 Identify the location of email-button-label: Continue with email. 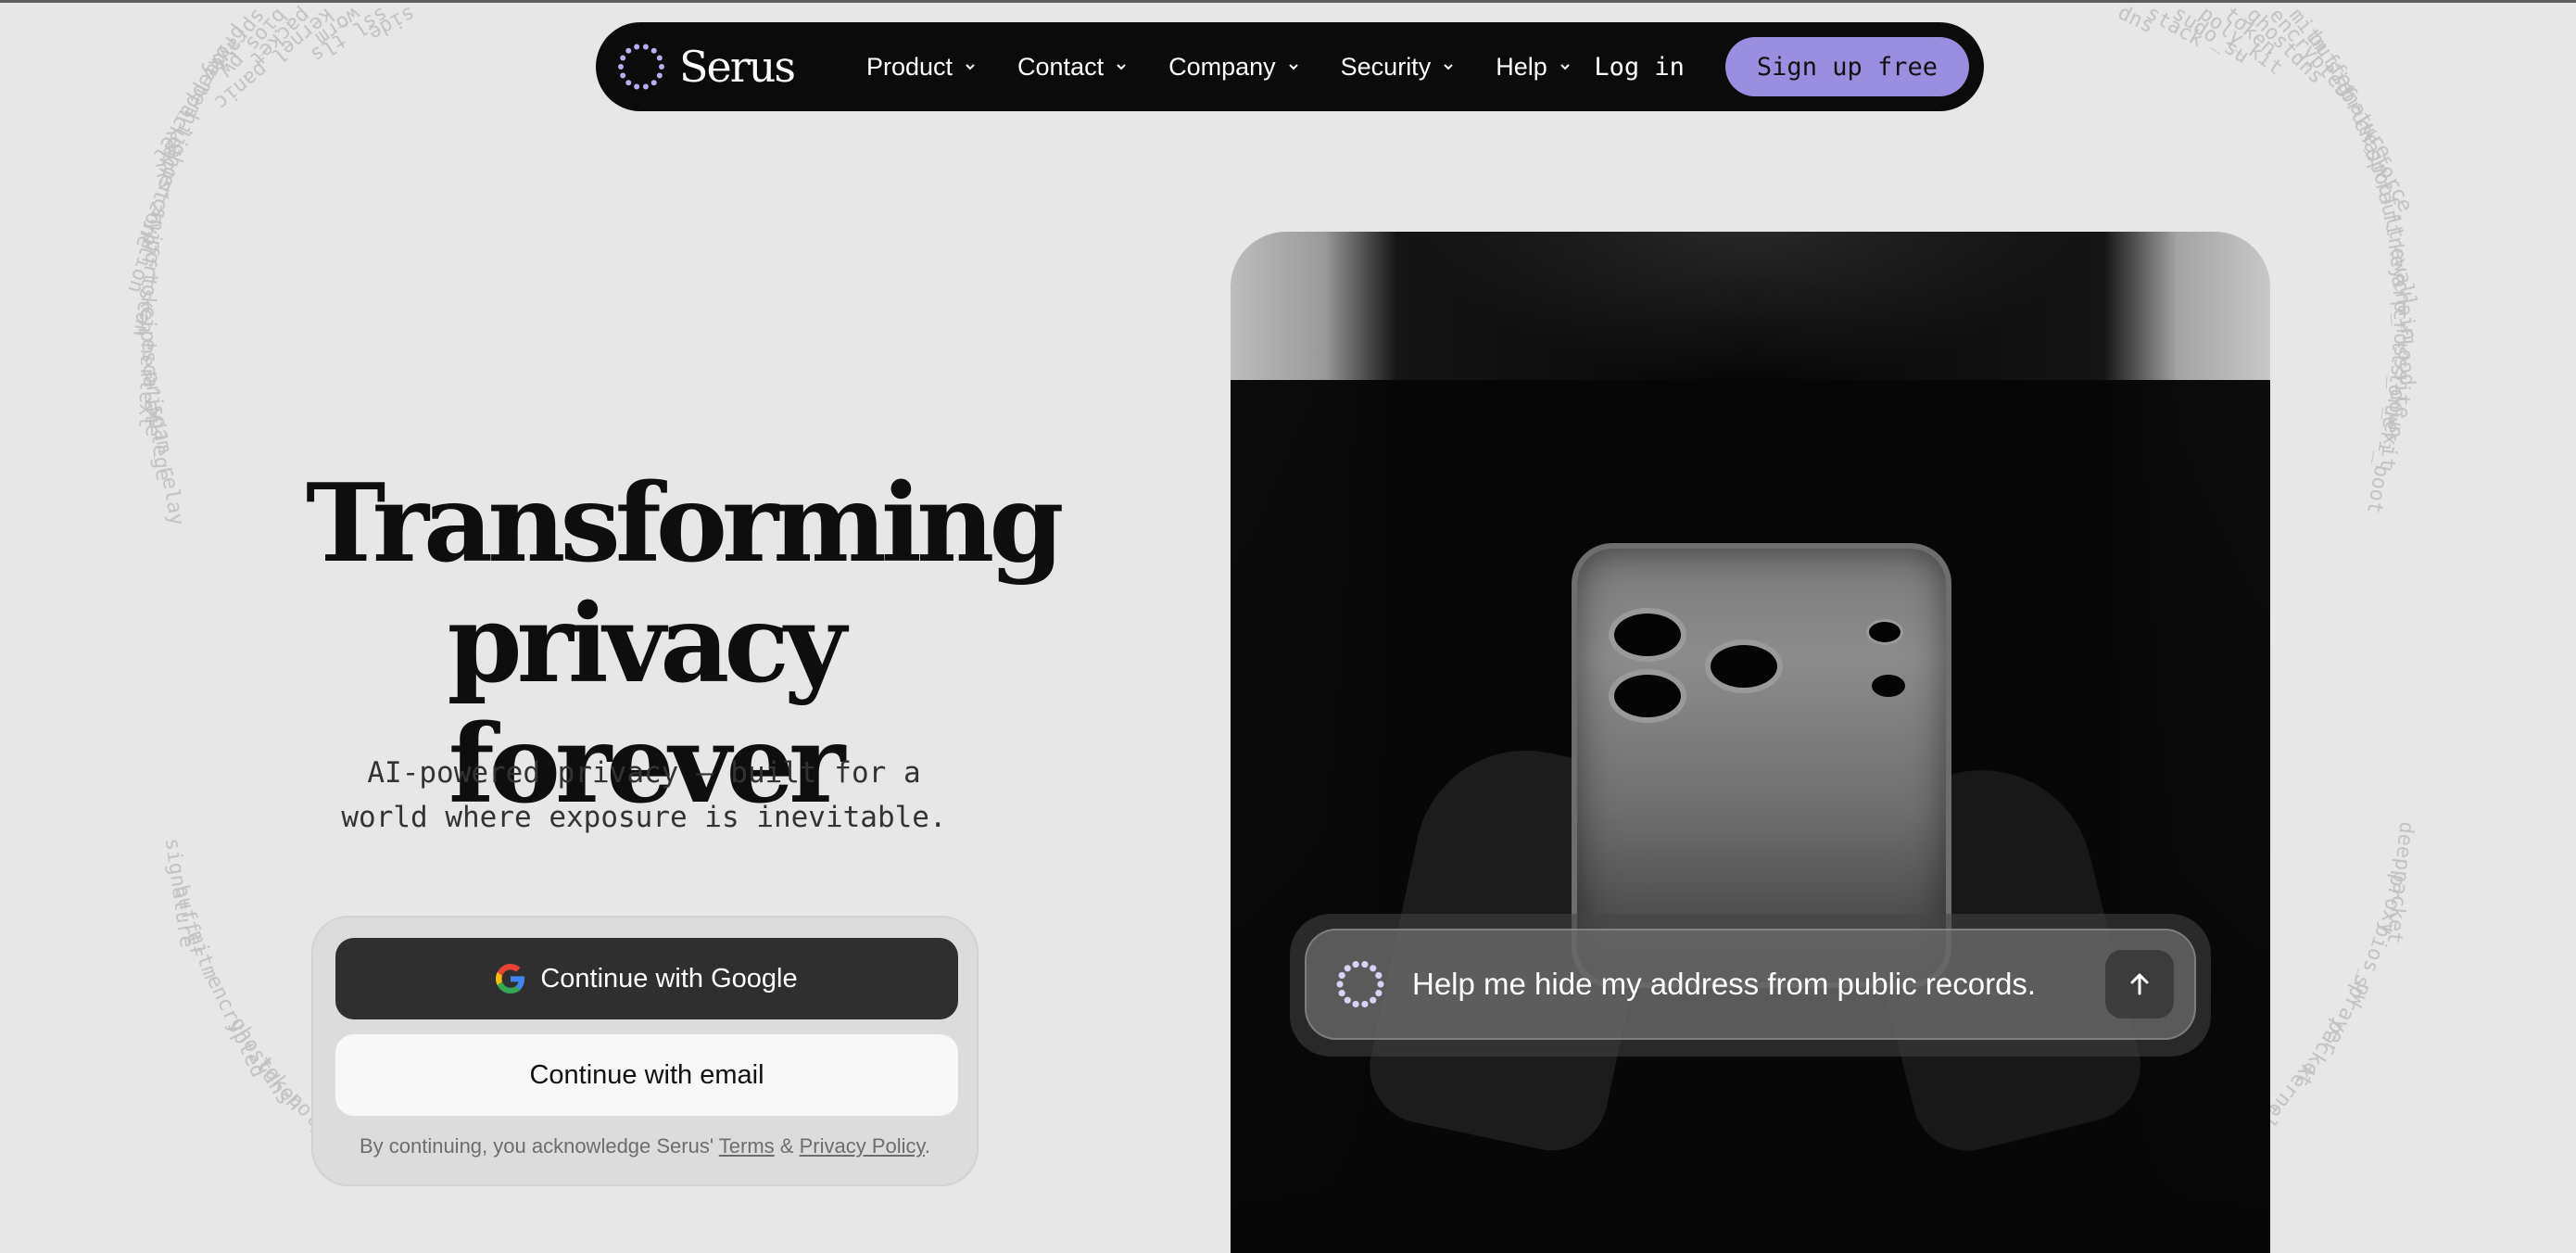
(646, 1074).